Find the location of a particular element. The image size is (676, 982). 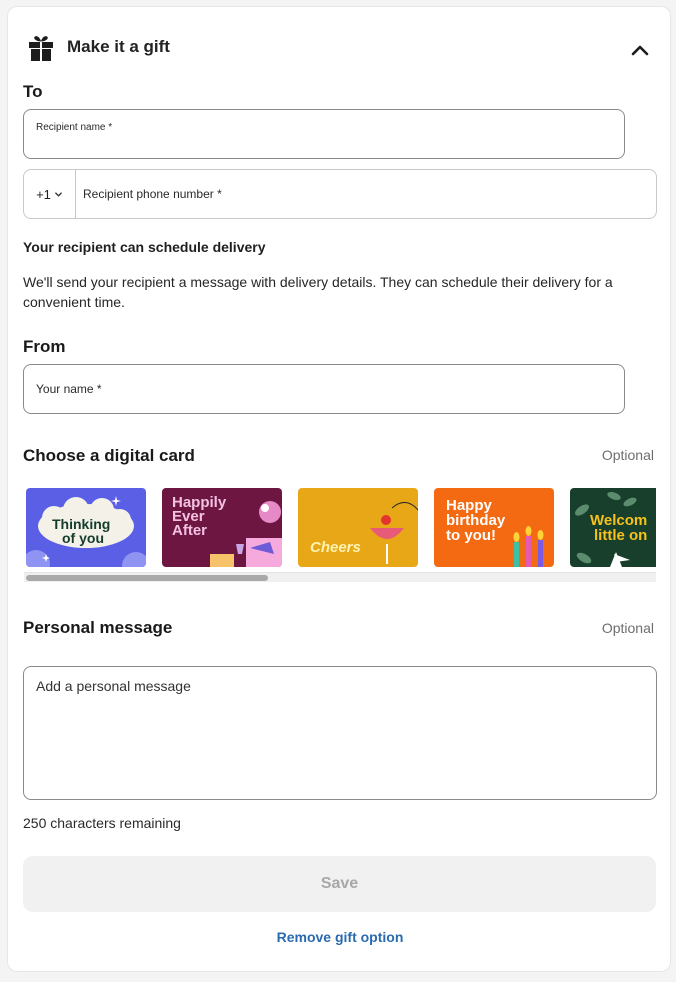

personal-message-textarea: Add a personal message is located at coordinates (340, 733).